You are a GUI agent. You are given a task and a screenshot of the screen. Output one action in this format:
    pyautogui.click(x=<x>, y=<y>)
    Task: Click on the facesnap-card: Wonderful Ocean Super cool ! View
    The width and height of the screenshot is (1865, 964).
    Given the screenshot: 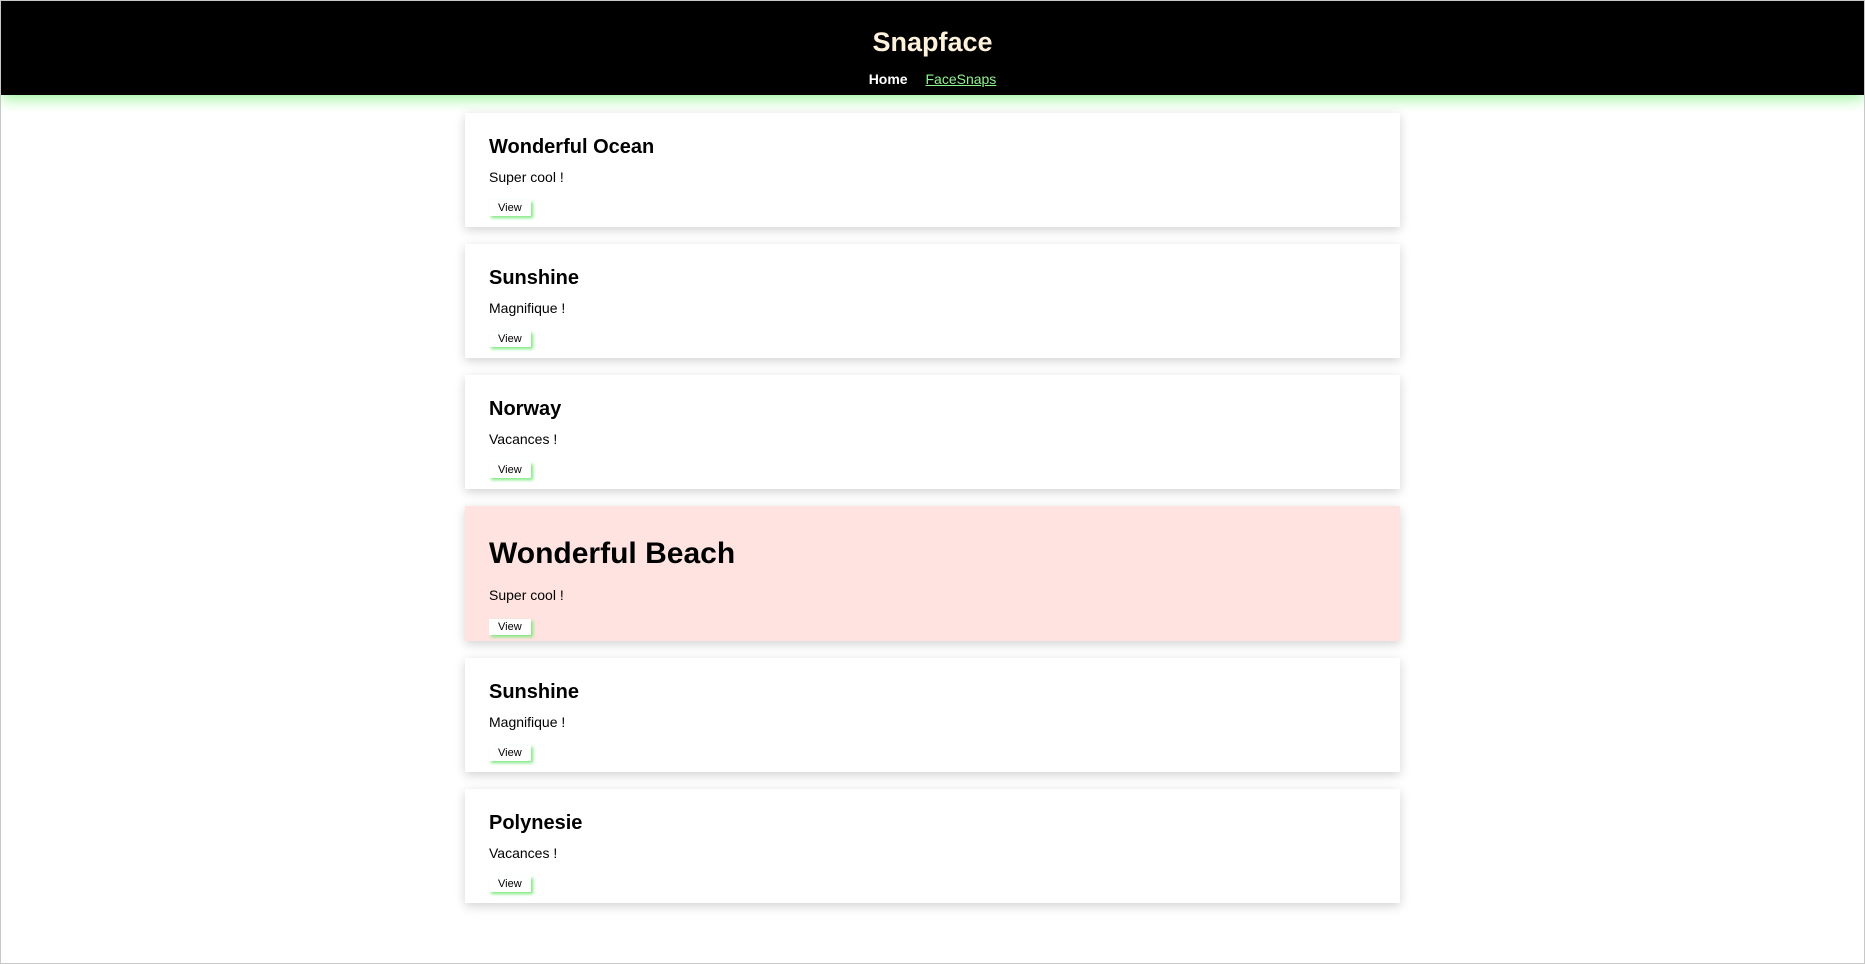 What is the action you would take?
    pyautogui.click(x=932, y=170)
    